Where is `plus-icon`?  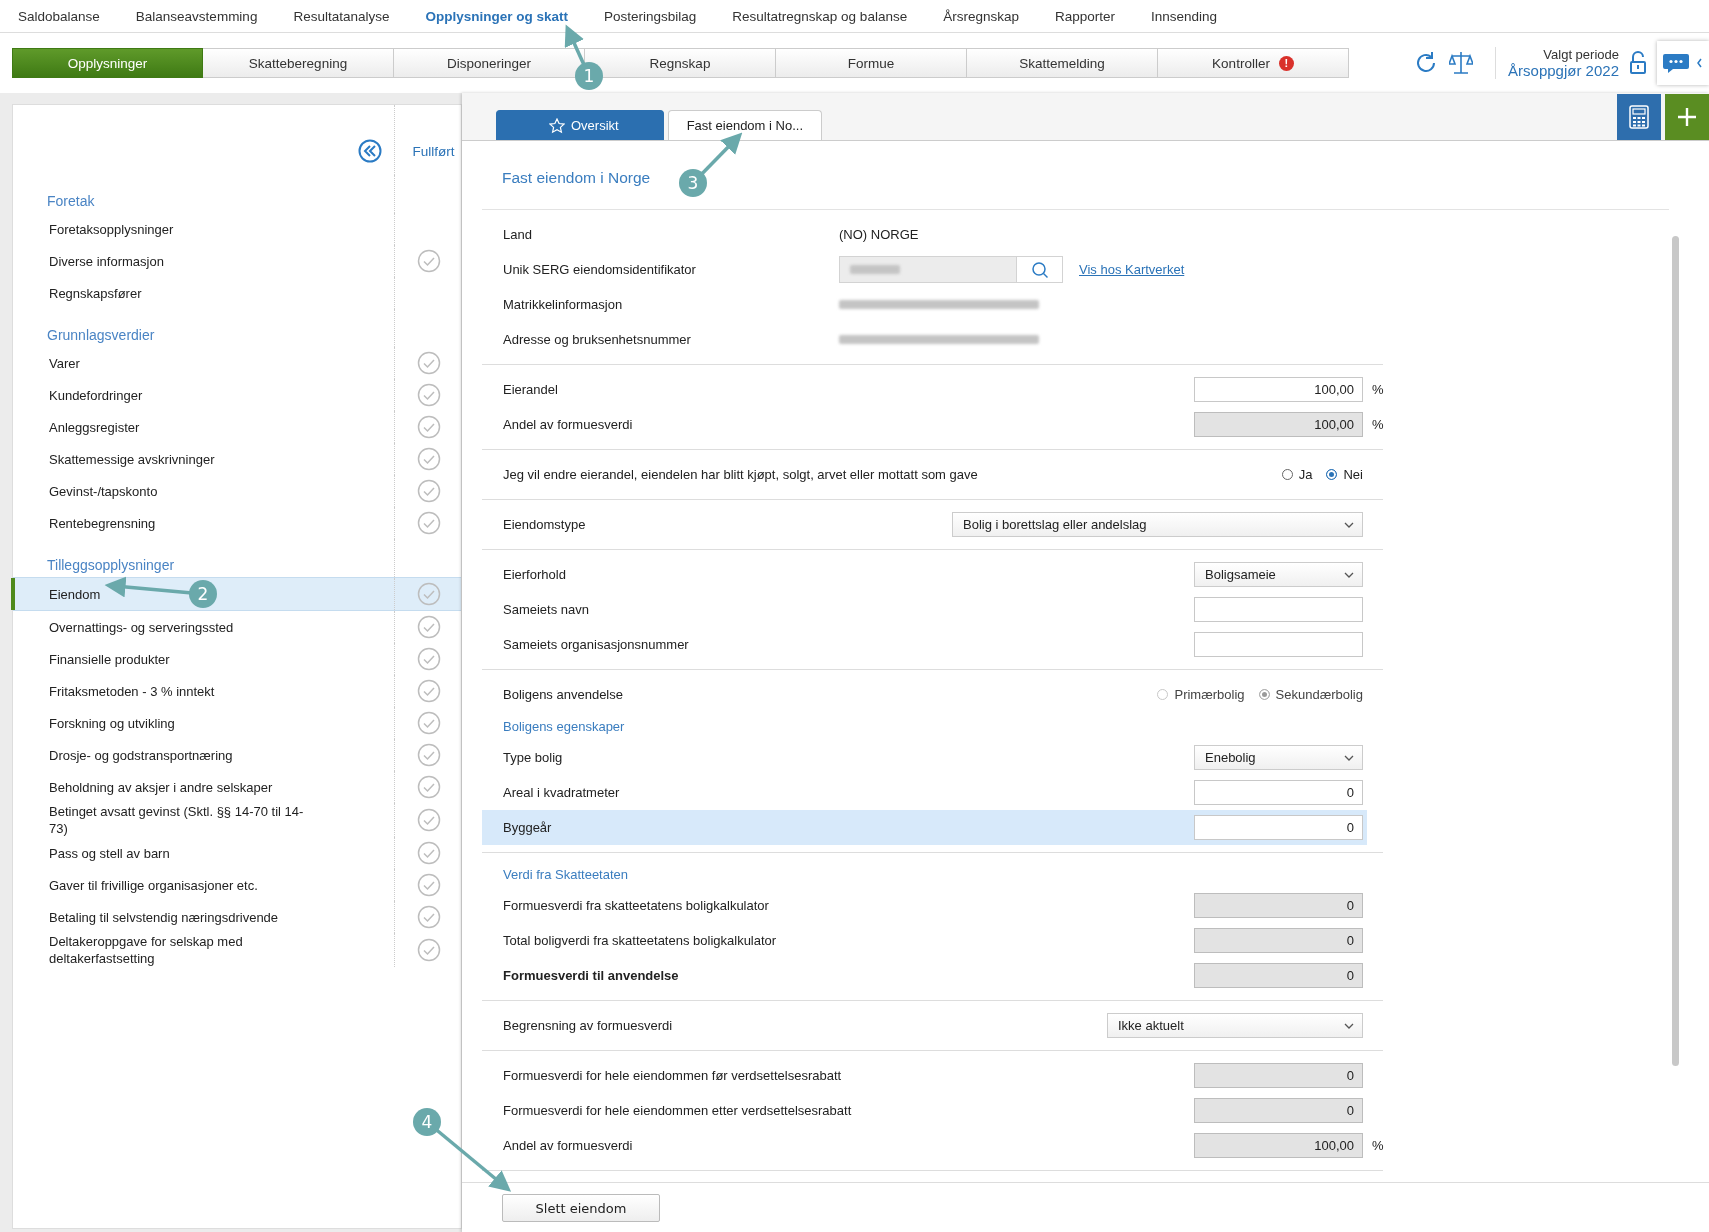
plus-icon is located at coordinates (1687, 117).